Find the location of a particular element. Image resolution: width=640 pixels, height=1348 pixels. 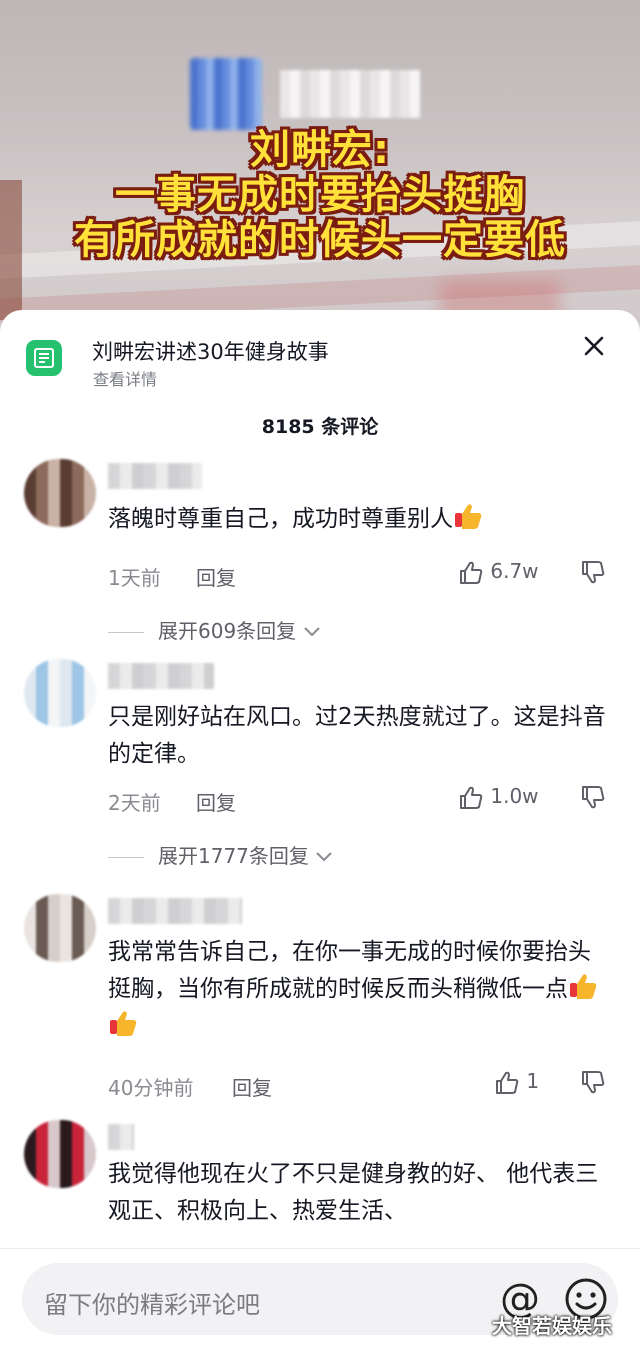

comment-time: 1天前 is located at coordinates (134, 578).